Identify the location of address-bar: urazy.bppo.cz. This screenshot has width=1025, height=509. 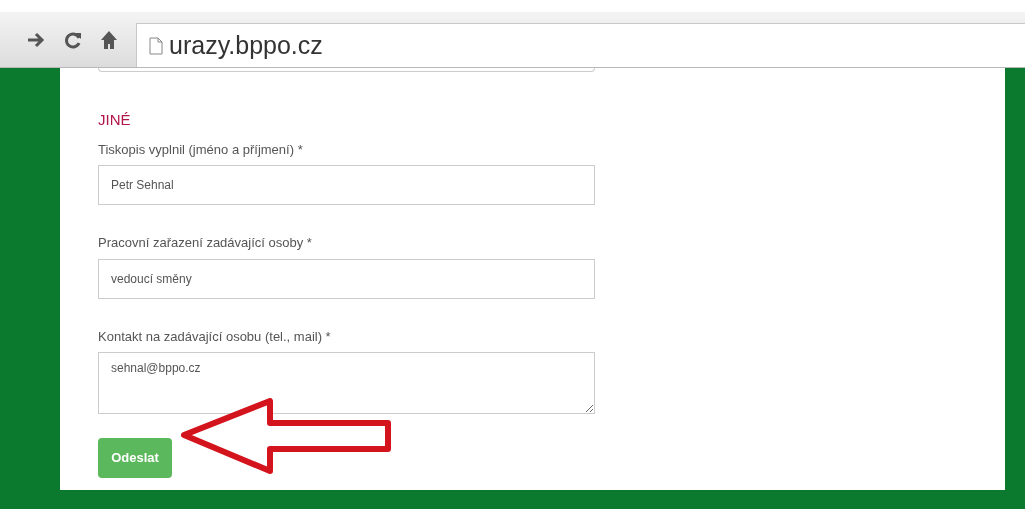
(580, 45).